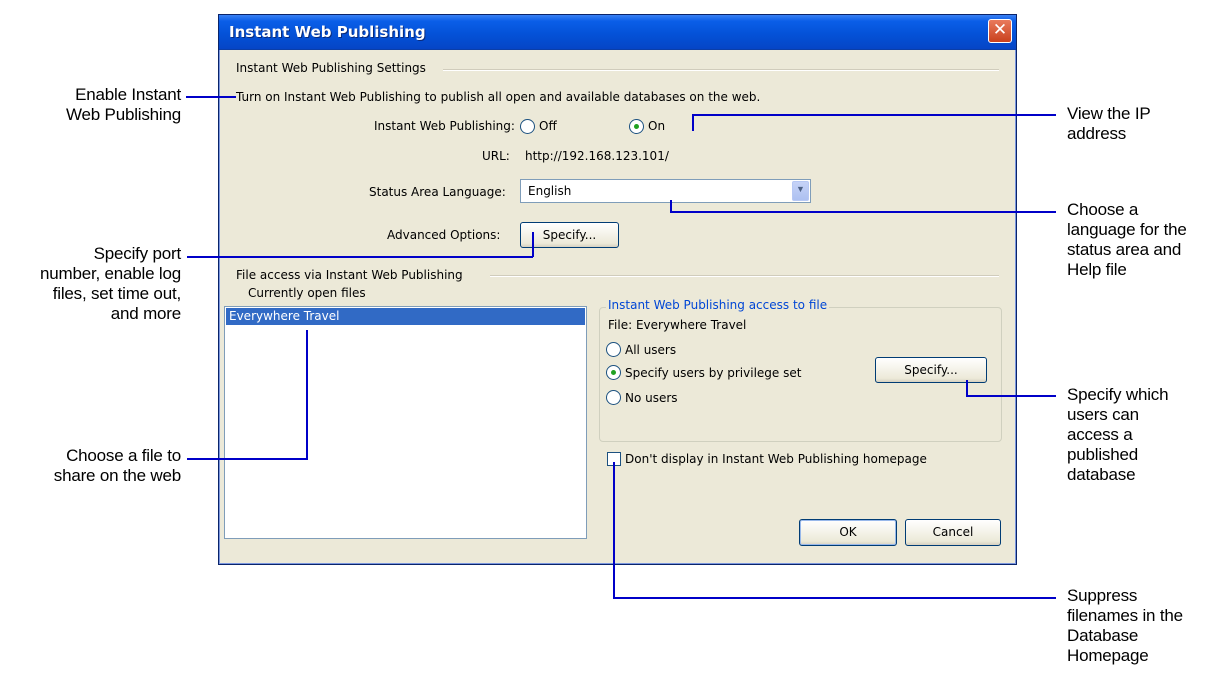 This screenshot has height=675, width=1215. What do you see at coordinates (123, 455) in the screenshot?
I see `callout-line-text: Choose a file to` at bounding box center [123, 455].